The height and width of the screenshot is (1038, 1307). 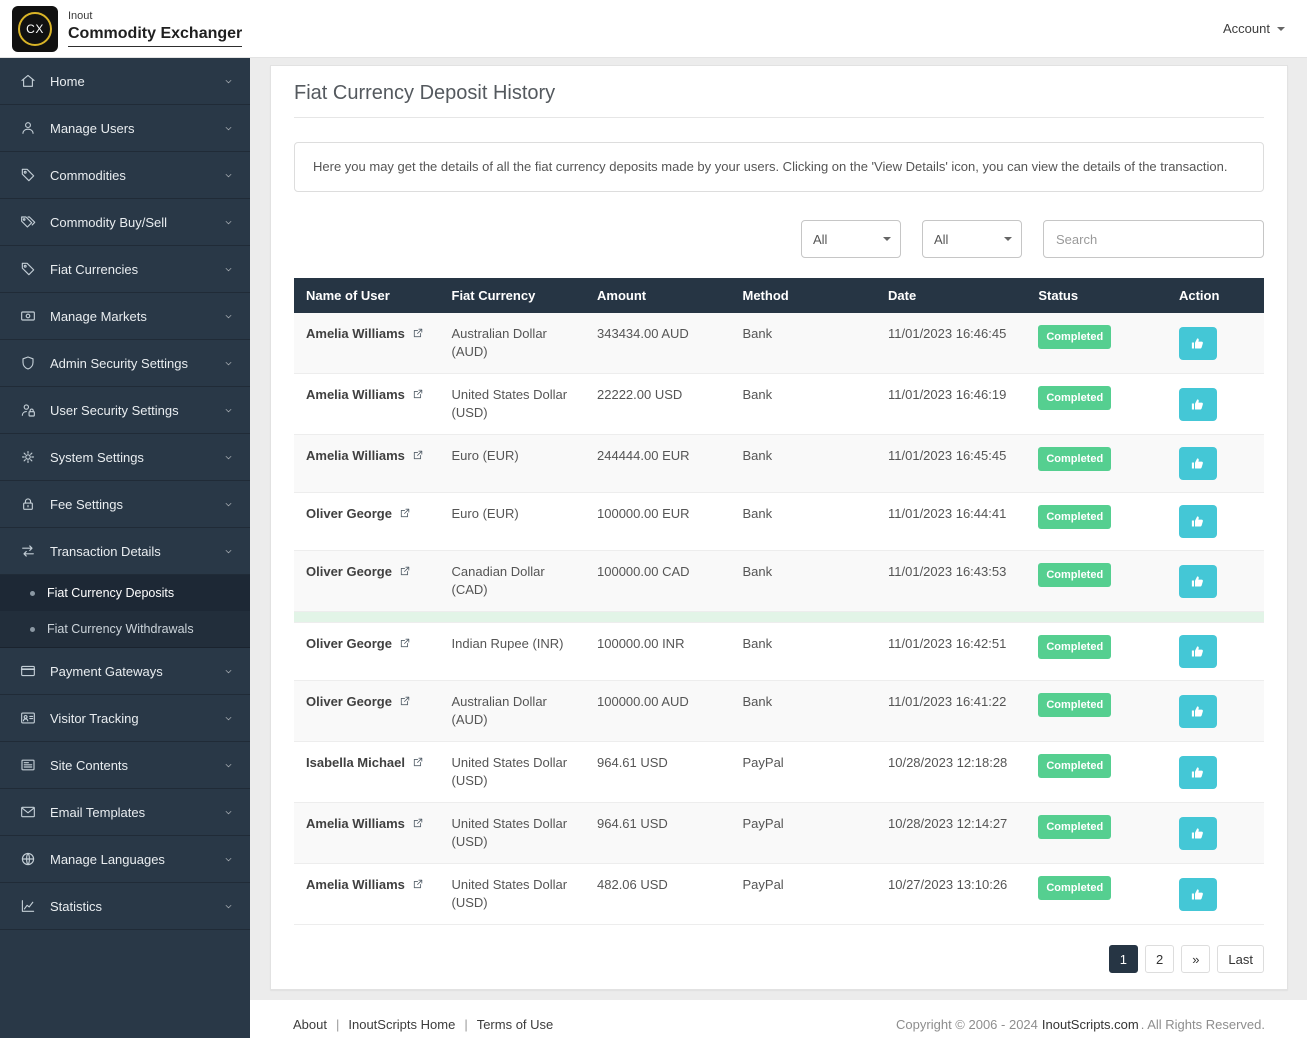 I want to click on fiat-currency-cell: United States Dollar (USD), so click(x=509, y=832).